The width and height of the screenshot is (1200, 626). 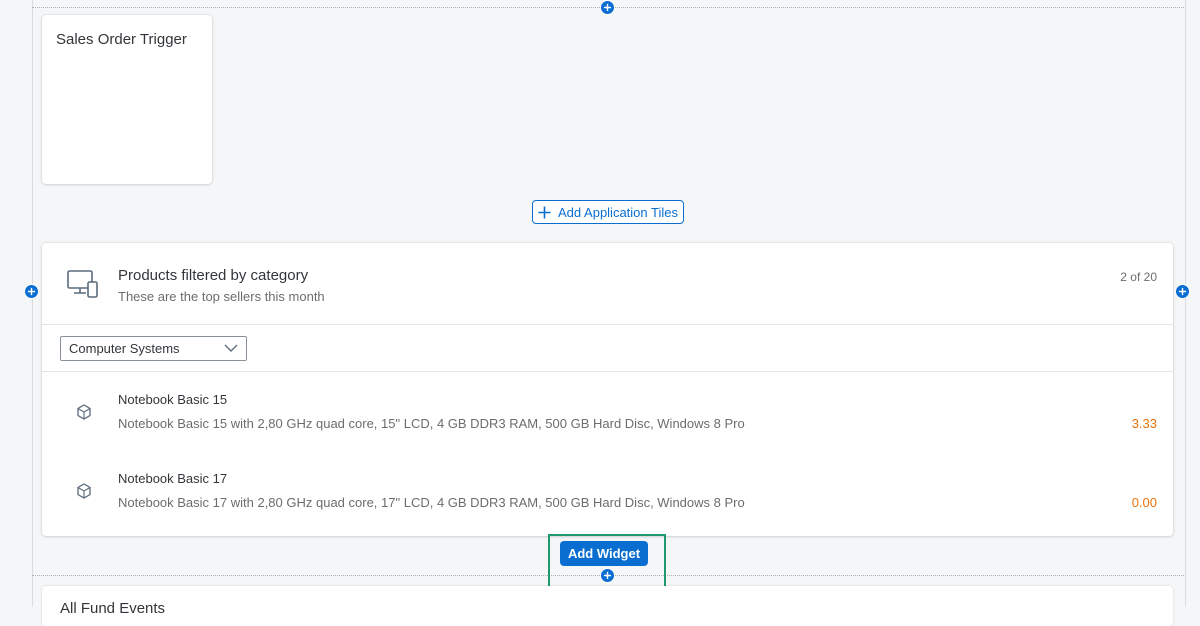 I want to click on add-section-top-icon, so click(x=607, y=7).